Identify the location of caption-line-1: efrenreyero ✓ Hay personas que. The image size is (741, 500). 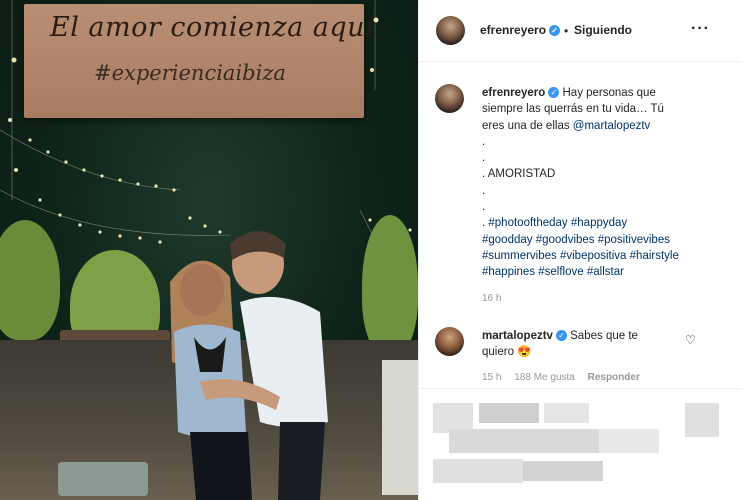
(604, 93).